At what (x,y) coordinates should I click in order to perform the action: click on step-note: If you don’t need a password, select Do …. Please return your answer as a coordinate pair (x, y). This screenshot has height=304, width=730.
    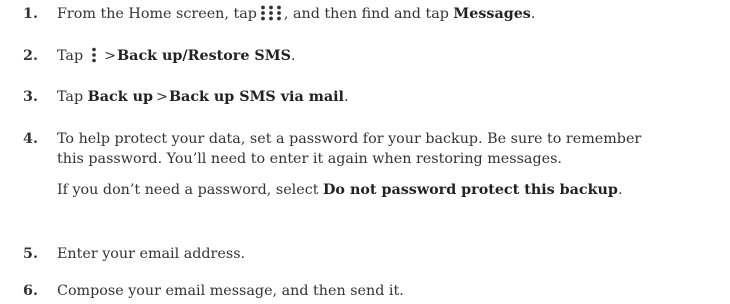
    Looking at the image, I should click on (340, 190).